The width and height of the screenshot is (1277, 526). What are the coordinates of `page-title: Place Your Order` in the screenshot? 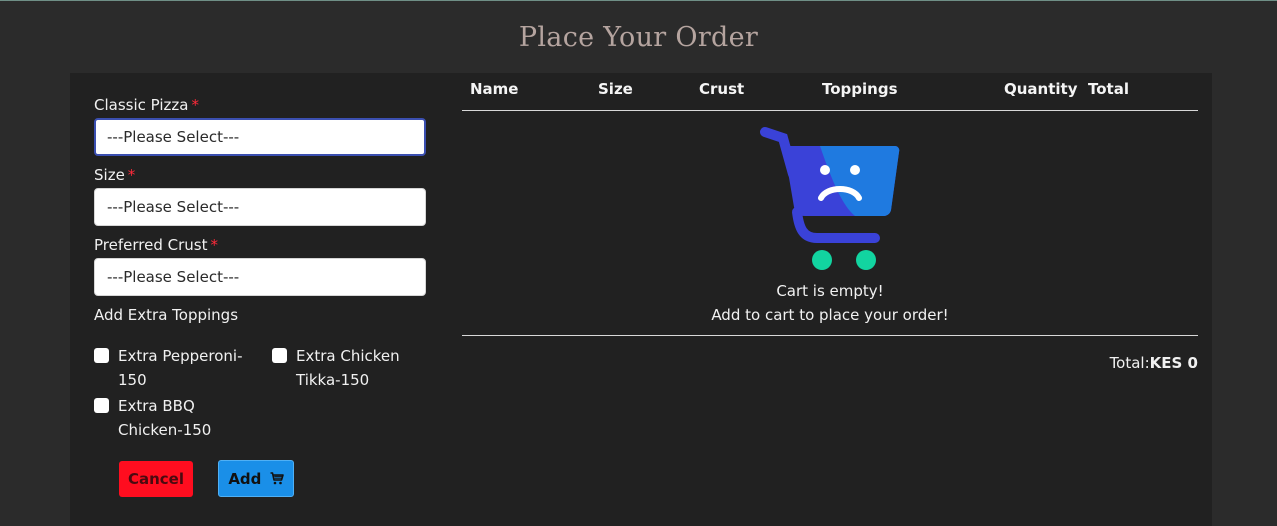 It's located at (638, 37).